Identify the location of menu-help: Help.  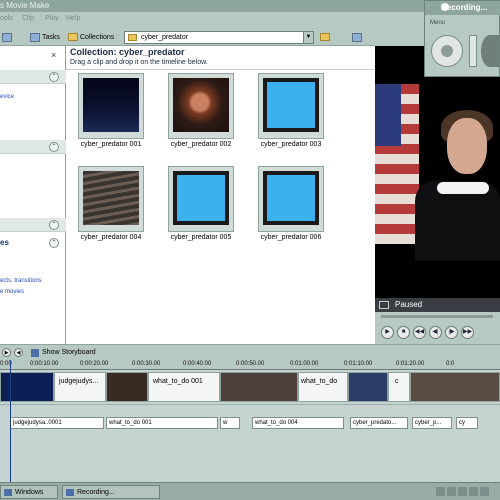
(73, 18).